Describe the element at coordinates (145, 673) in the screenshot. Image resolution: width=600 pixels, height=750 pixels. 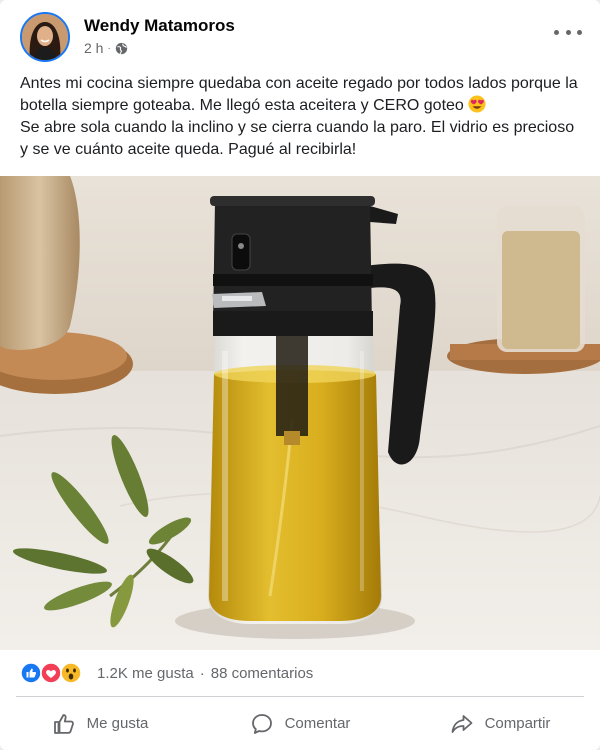
I see `likes-count: 1.2K me gusta` at that location.